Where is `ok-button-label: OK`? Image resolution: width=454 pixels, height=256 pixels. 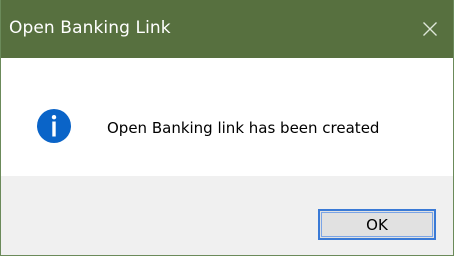 ok-button-label: OK is located at coordinates (377, 224).